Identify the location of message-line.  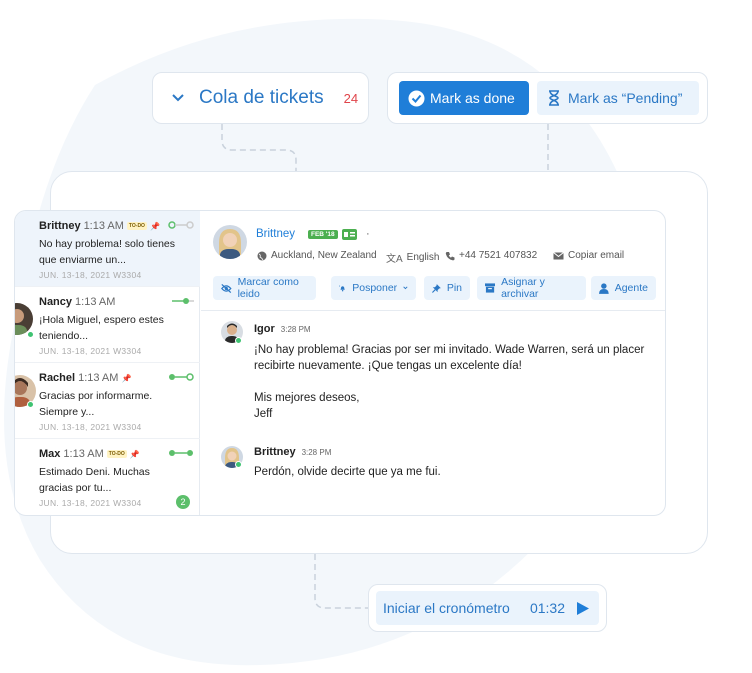
(454, 382).